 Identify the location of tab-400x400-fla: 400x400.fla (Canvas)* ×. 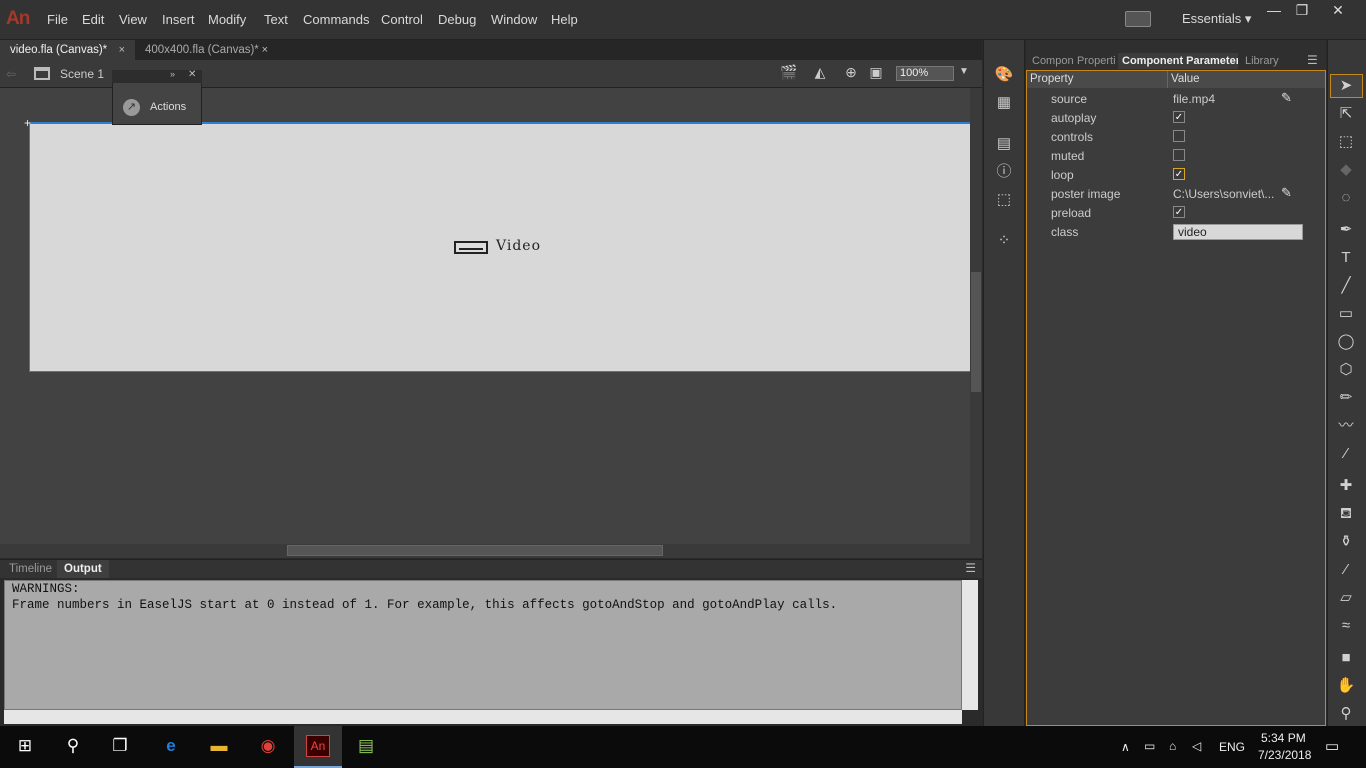
(206, 50).